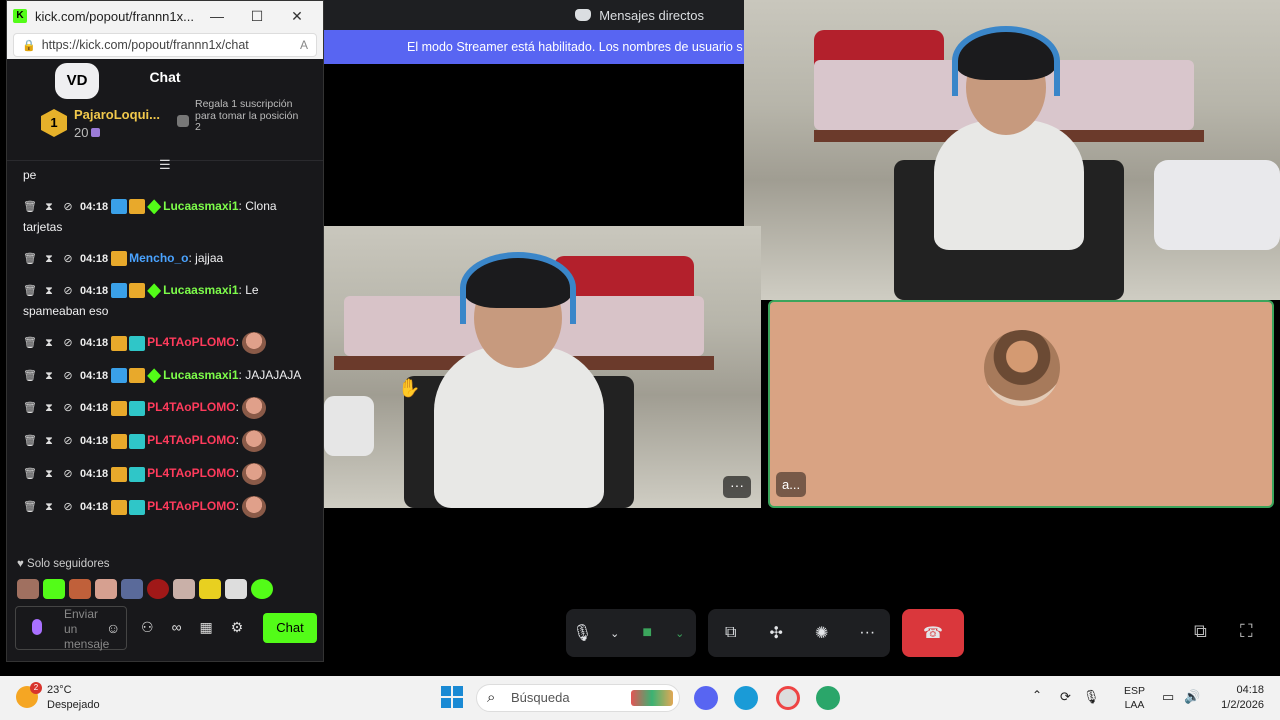 This screenshot has height=720, width=1280. What do you see at coordinates (1181, 697) in the screenshot?
I see `quick-settings: ▭ 🔊` at bounding box center [1181, 697].